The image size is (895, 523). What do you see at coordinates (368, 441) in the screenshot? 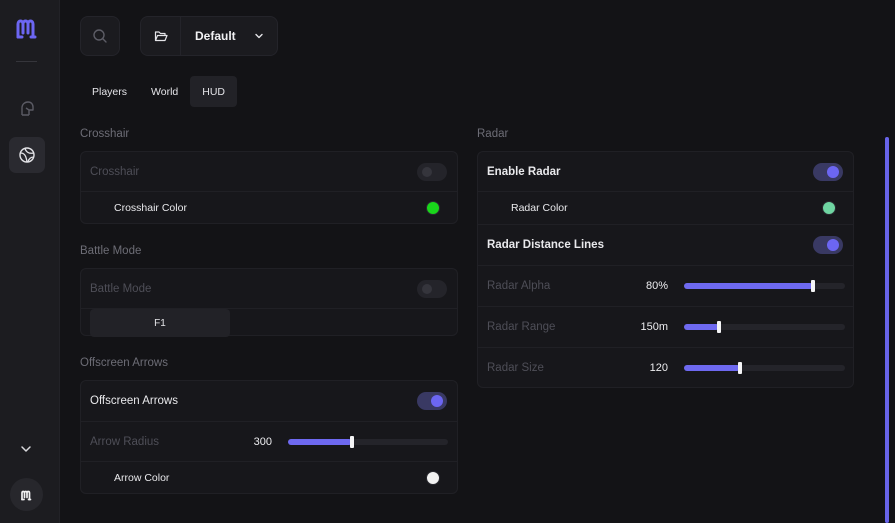
I see `arrow-radius-slider` at bounding box center [368, 441].